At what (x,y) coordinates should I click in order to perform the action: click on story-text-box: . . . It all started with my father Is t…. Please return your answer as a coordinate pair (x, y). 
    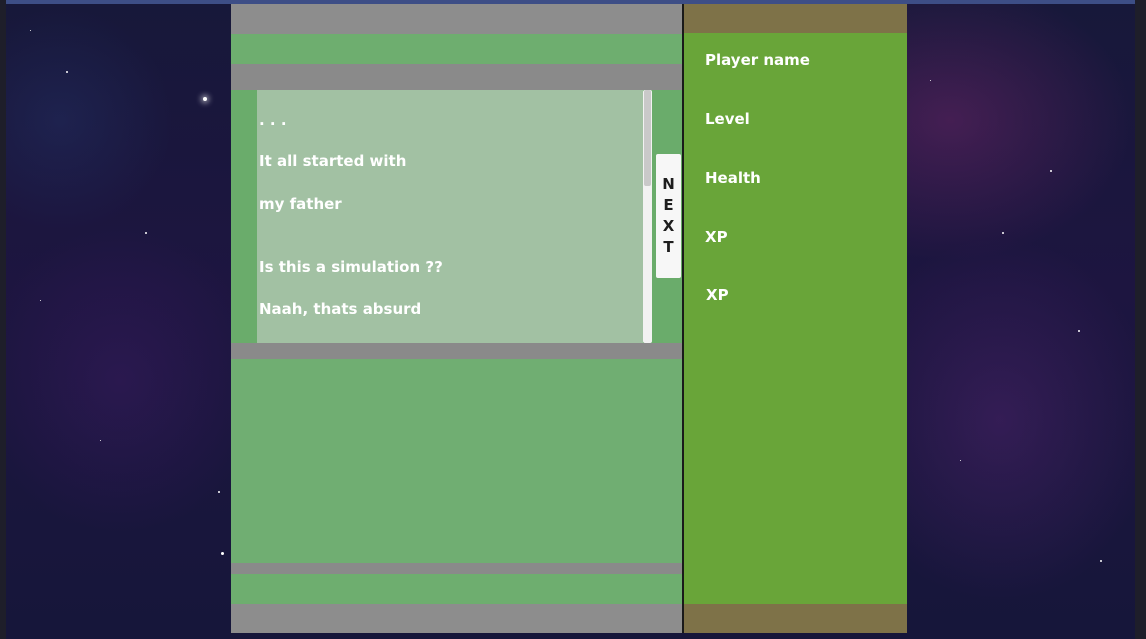
    Looking at the image, I should click on (450, 216).